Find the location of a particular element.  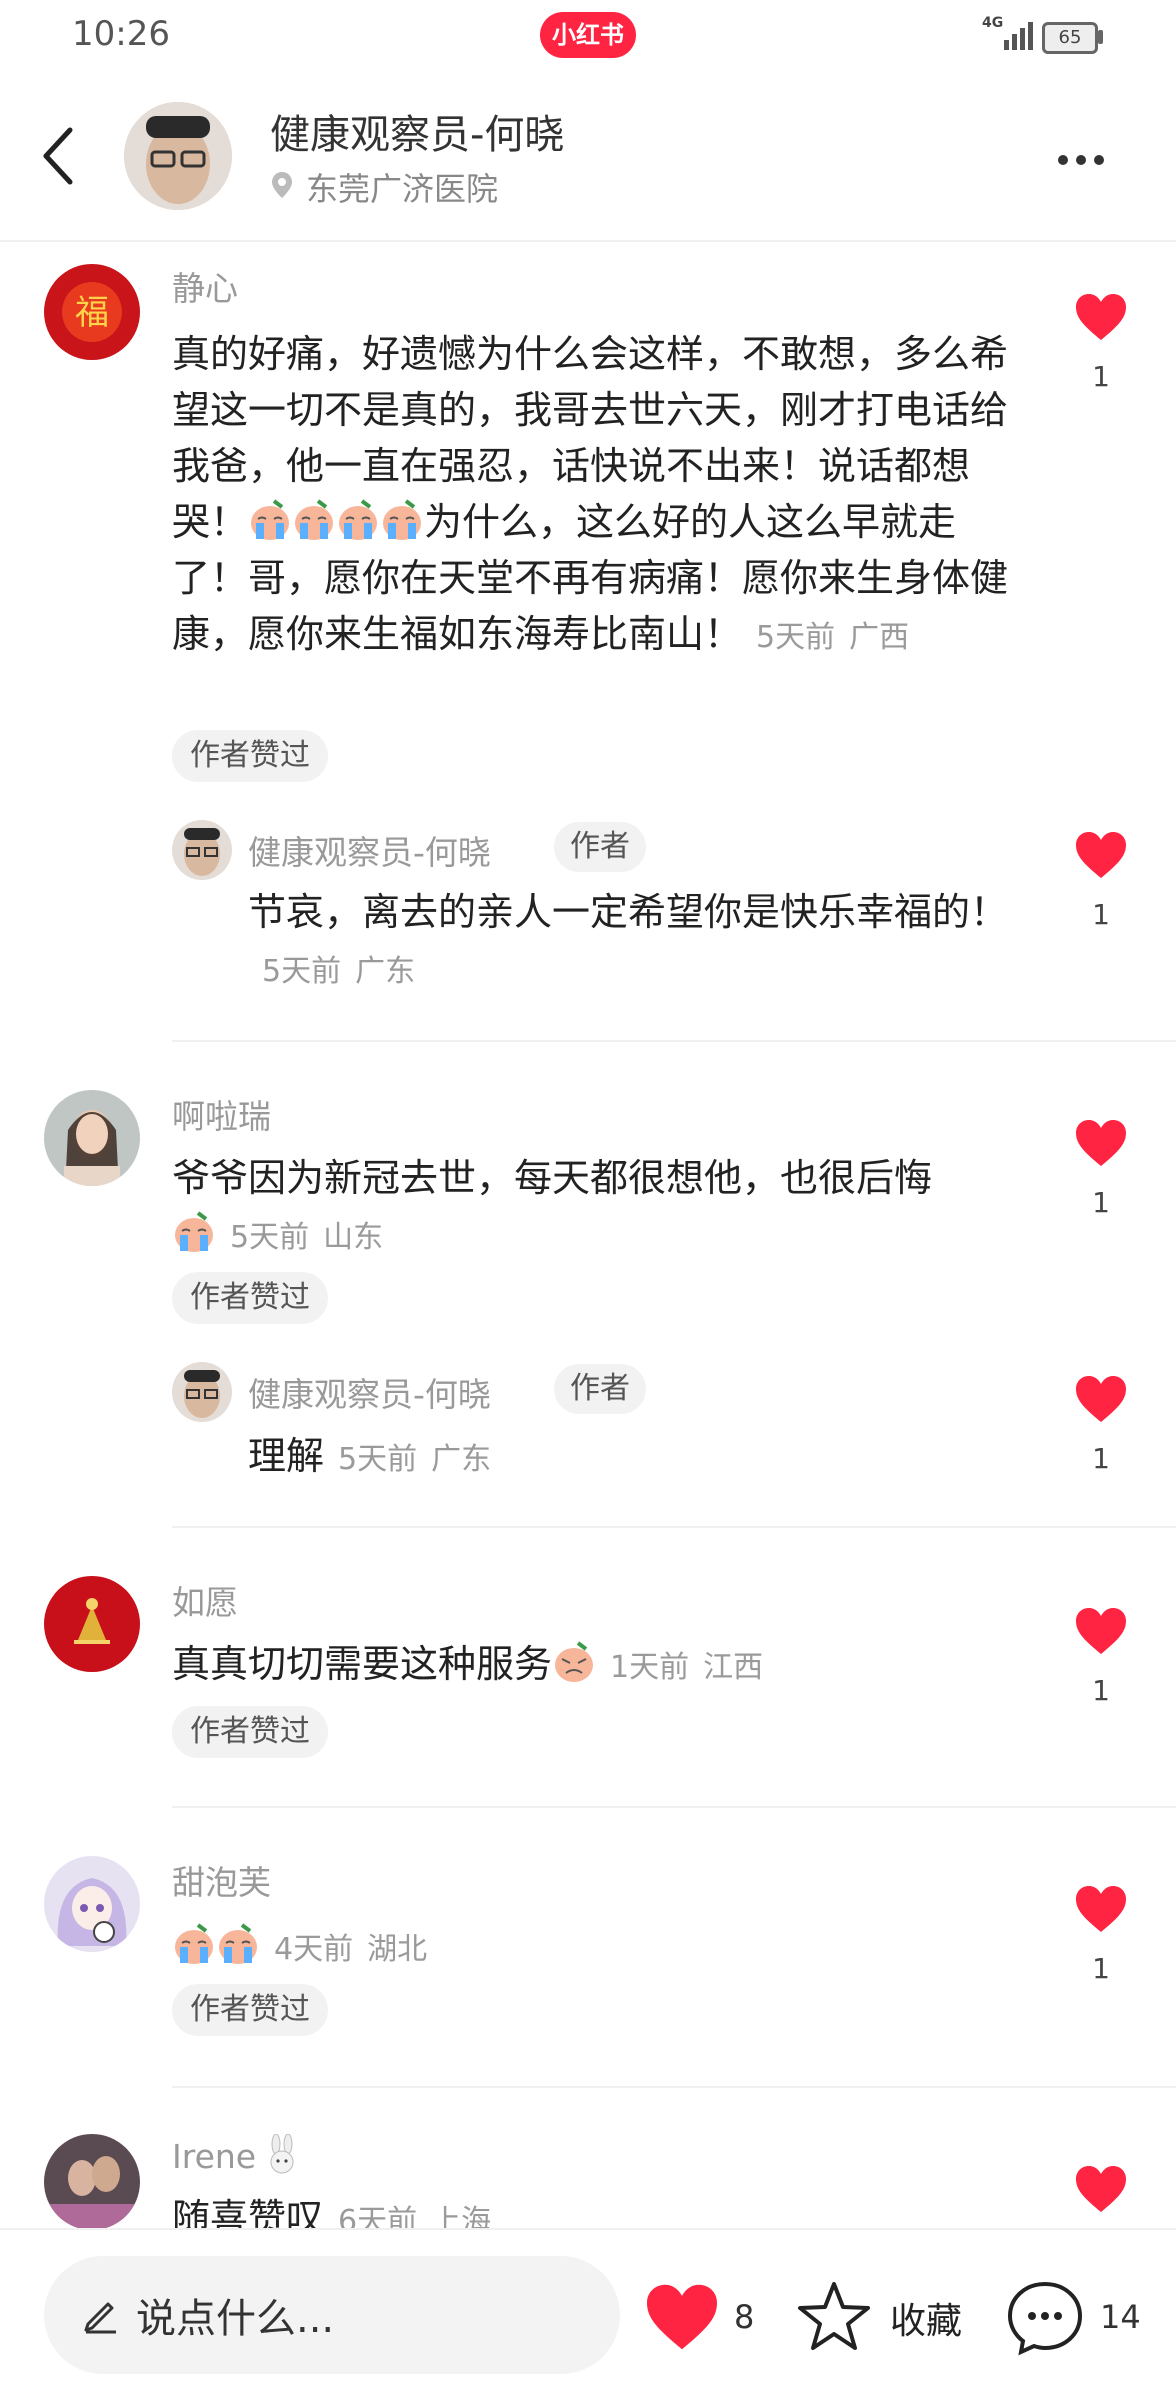

svg-text: 福 is located at coordinates (92, 313).